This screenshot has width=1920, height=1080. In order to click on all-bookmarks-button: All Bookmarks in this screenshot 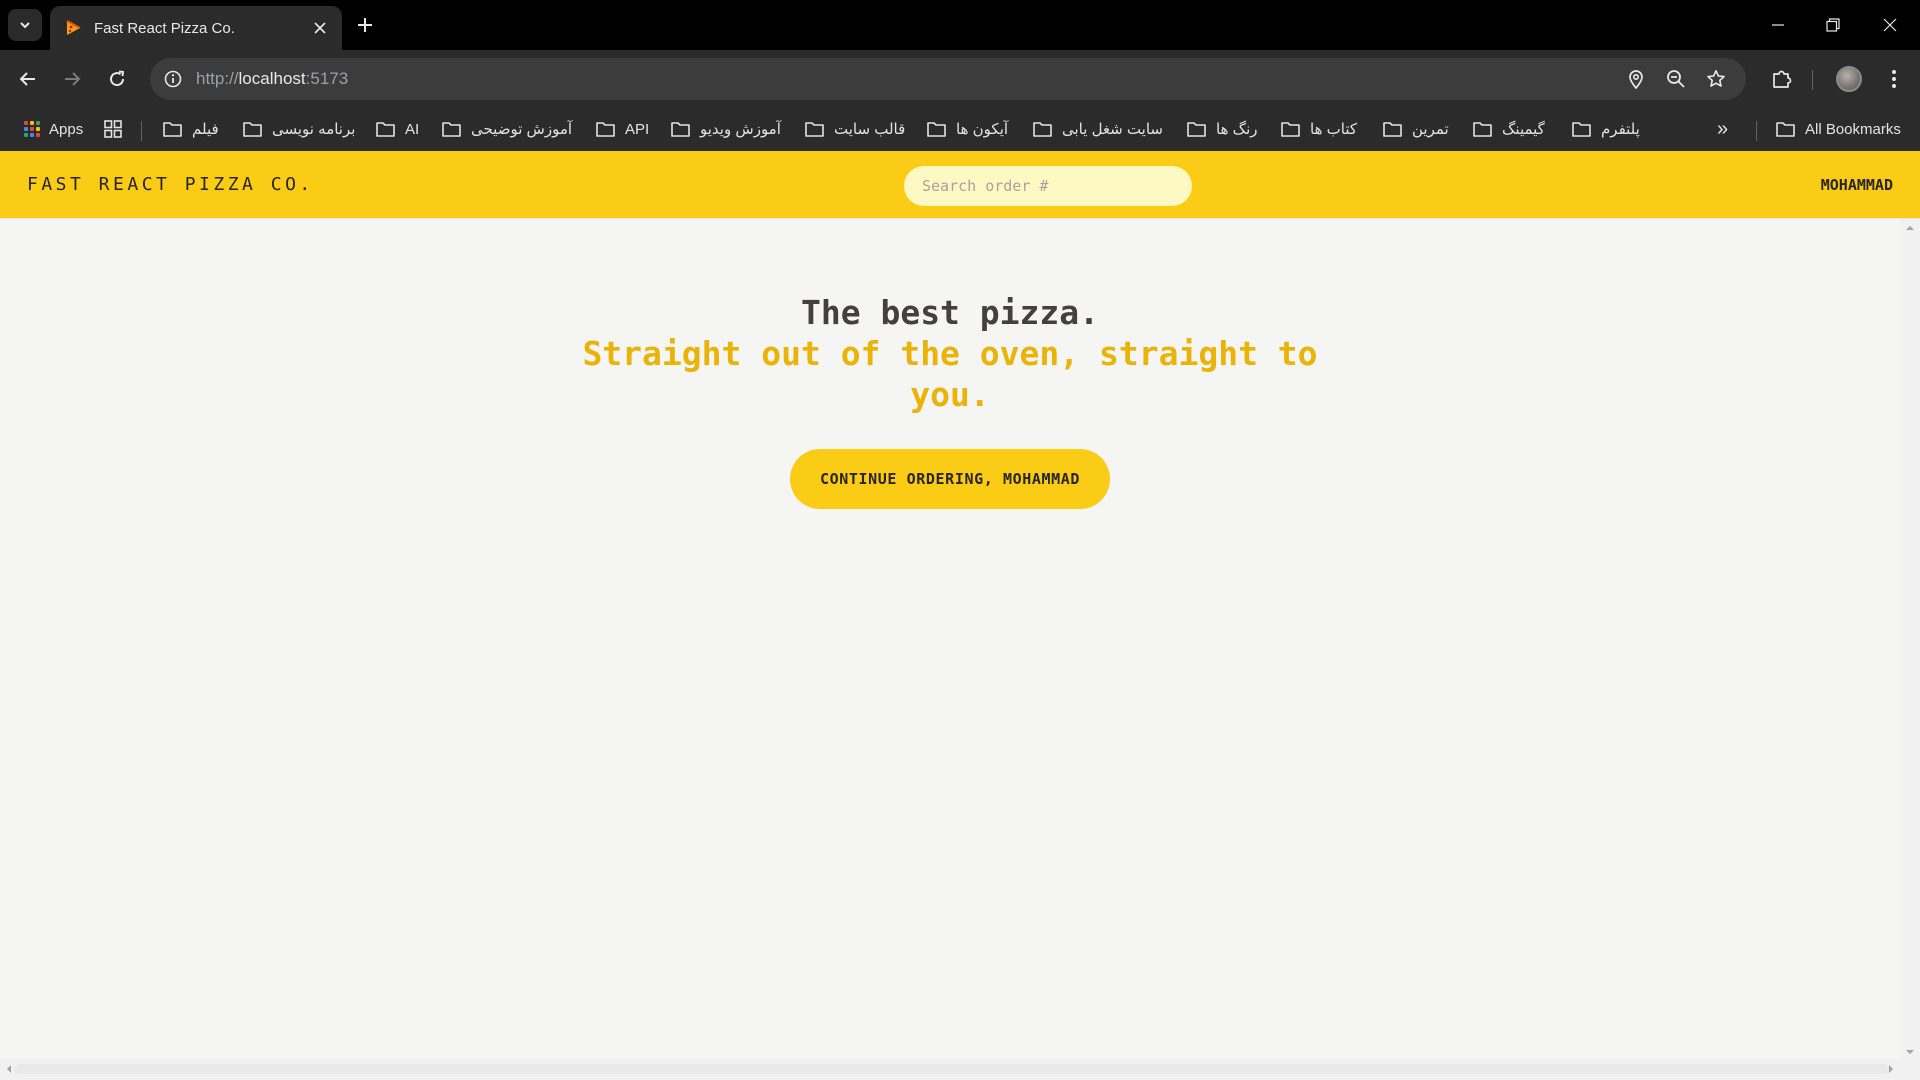, I will do `click(1838, 129)`.